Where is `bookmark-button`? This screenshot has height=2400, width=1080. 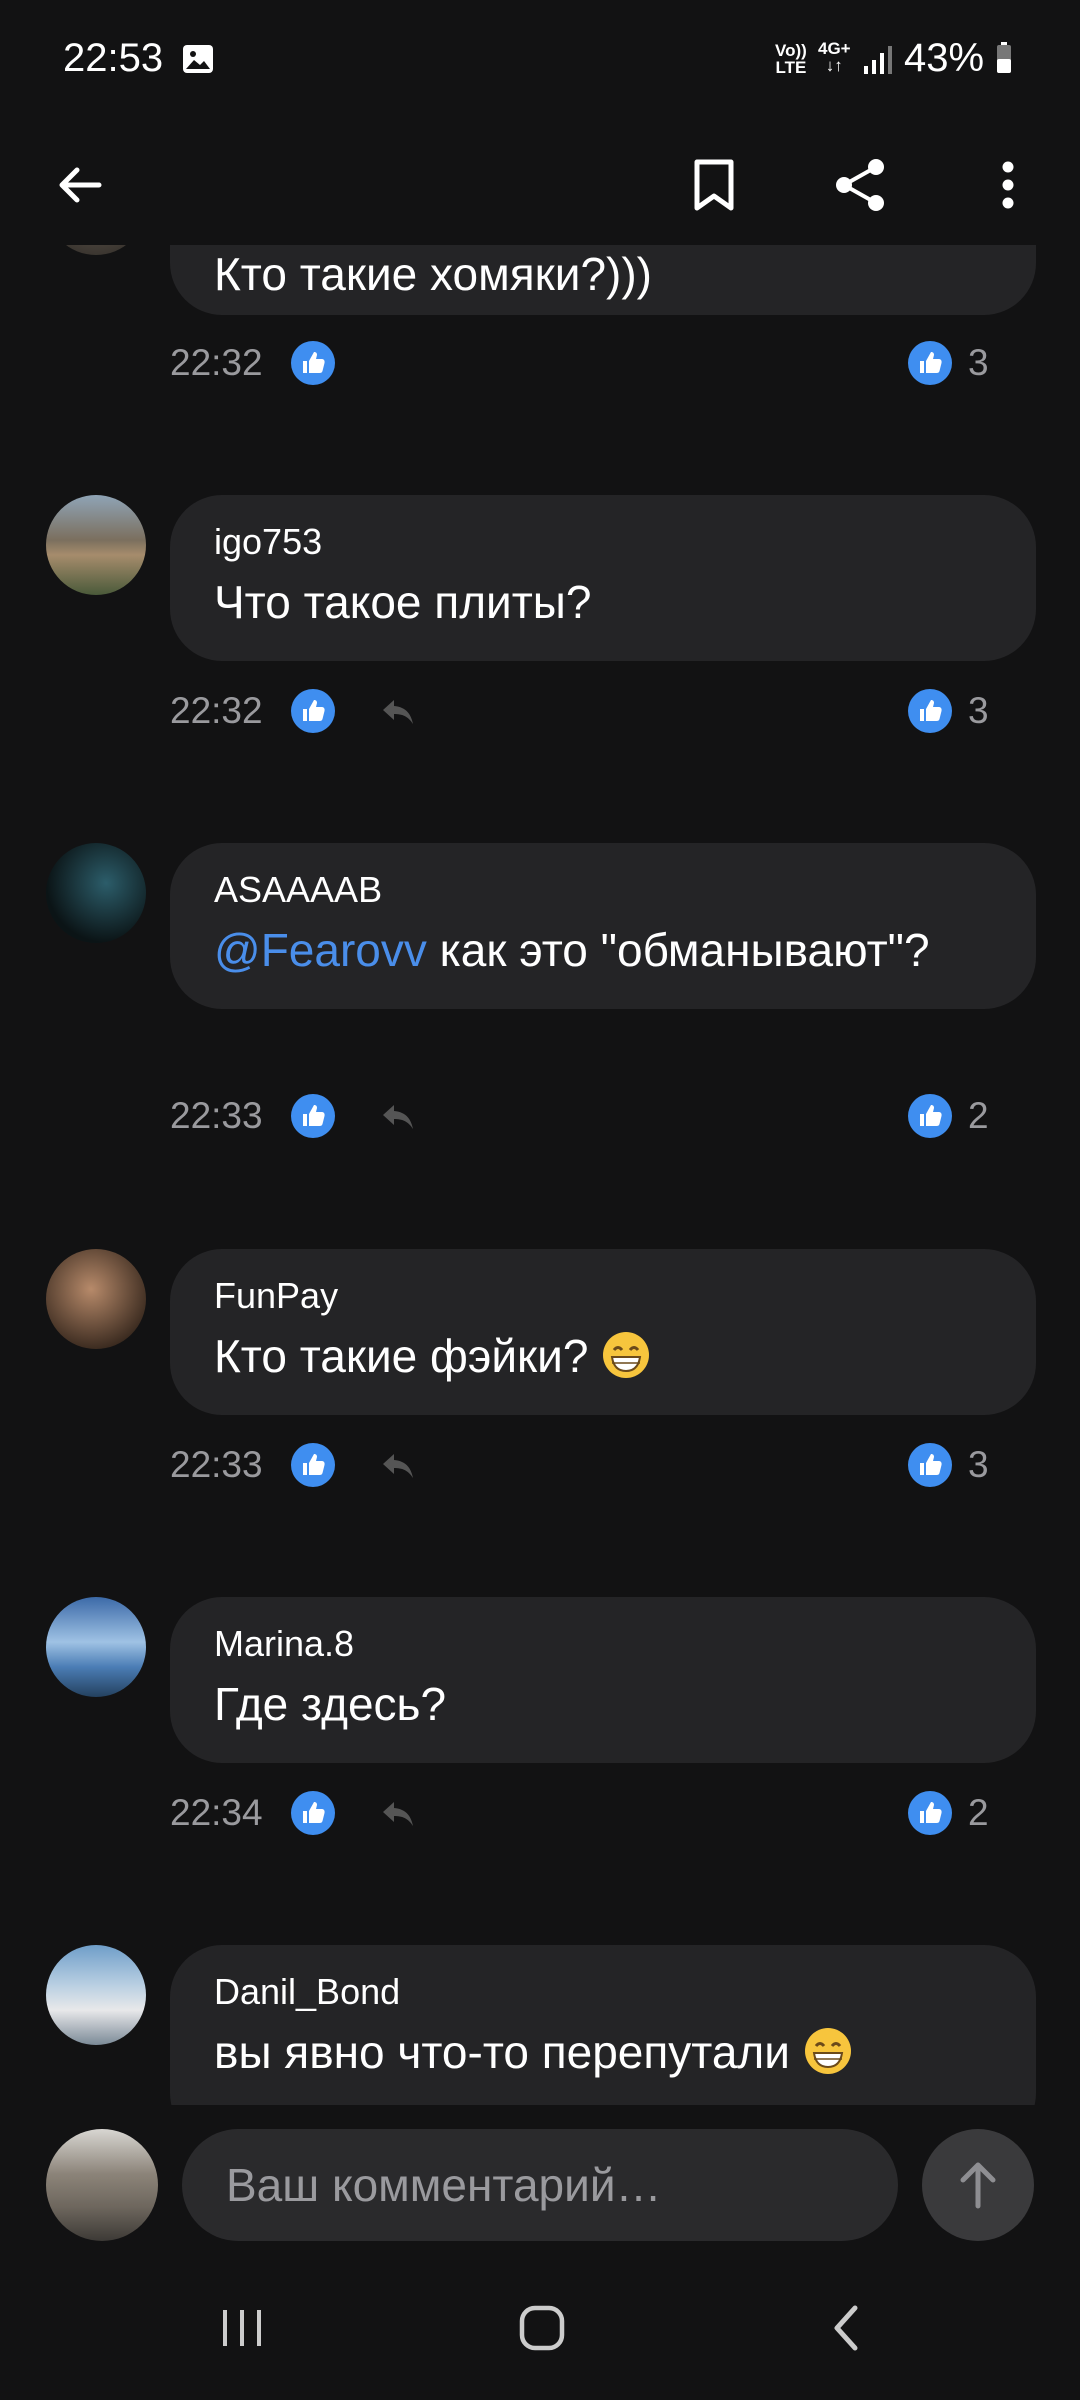
bookmark-button is located at coordinates (714, 185).